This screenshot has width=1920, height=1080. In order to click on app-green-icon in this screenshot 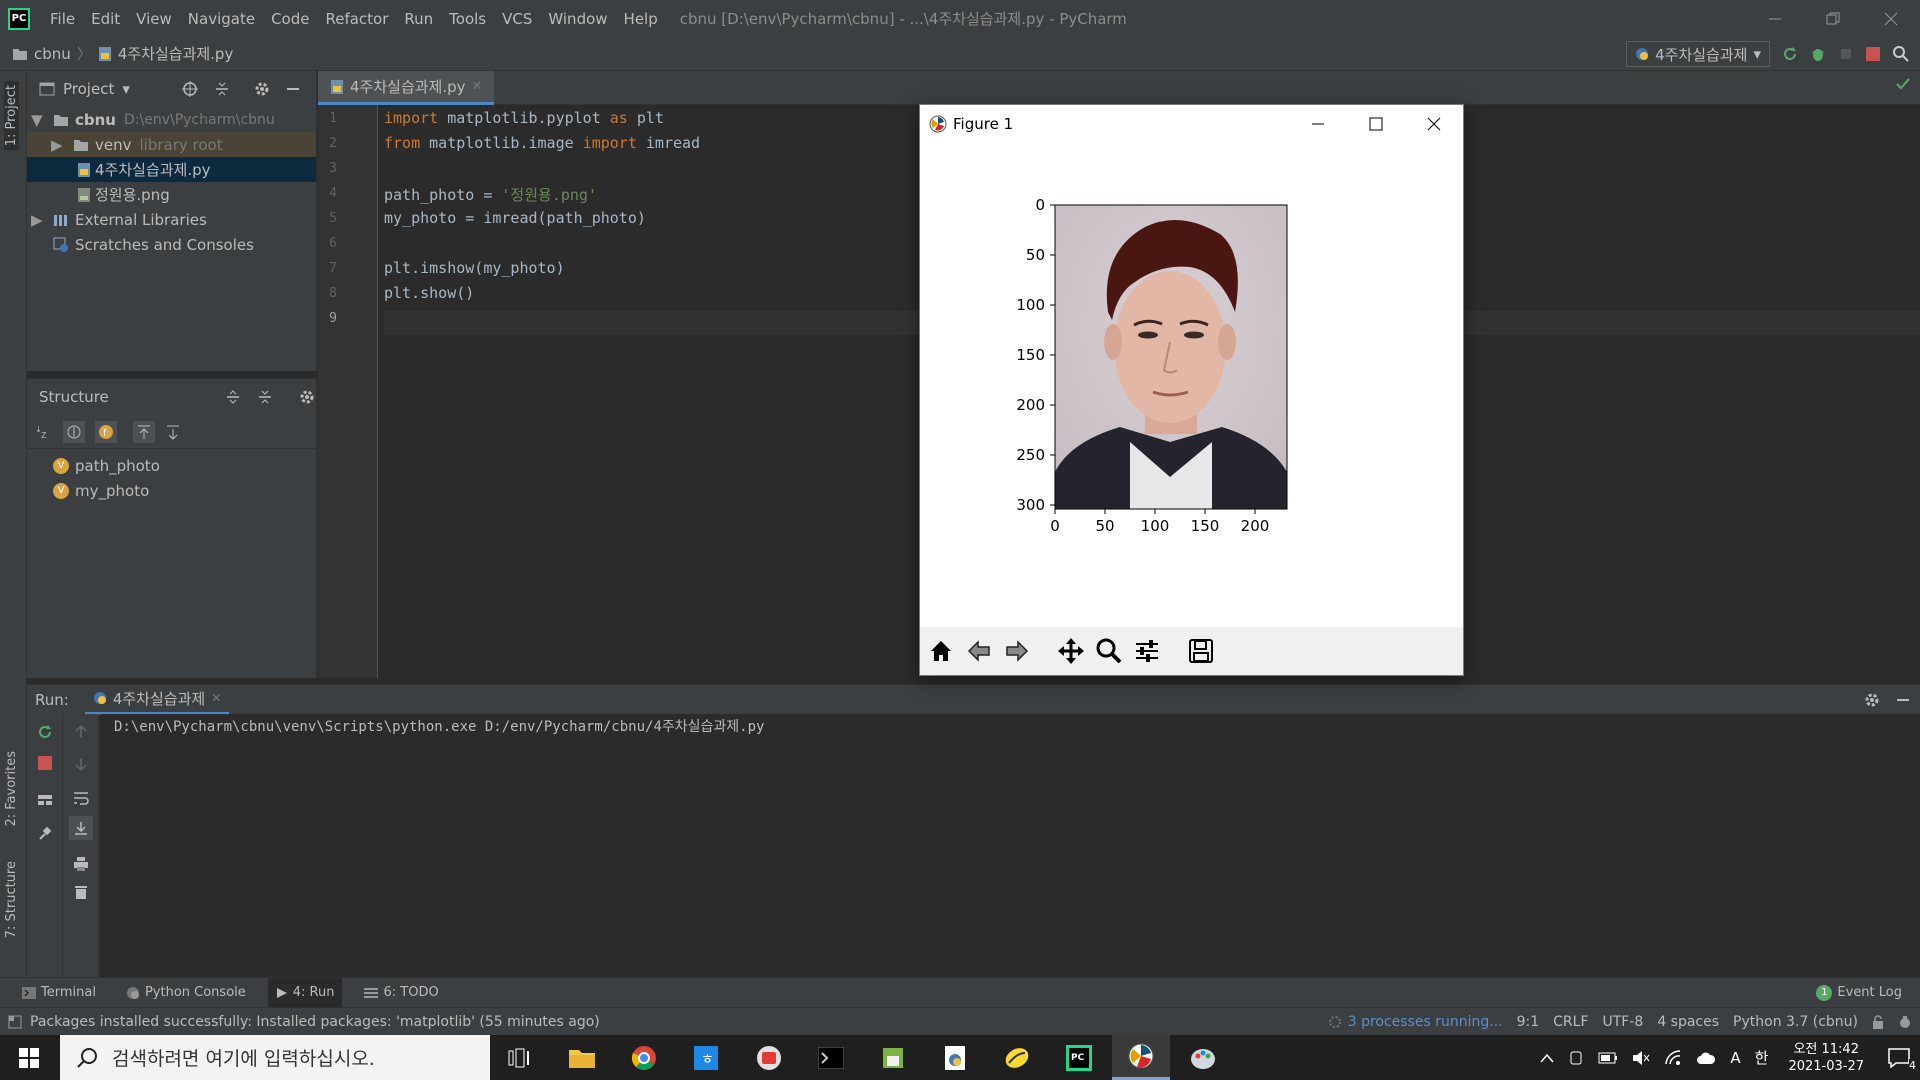, I will do `click(893, 1057)`.